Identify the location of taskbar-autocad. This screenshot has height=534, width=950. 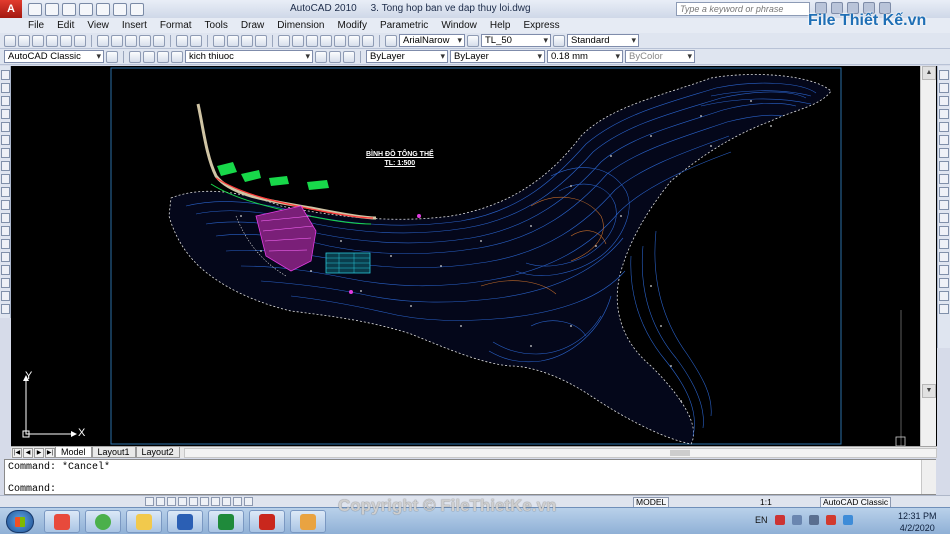
(267, 521).